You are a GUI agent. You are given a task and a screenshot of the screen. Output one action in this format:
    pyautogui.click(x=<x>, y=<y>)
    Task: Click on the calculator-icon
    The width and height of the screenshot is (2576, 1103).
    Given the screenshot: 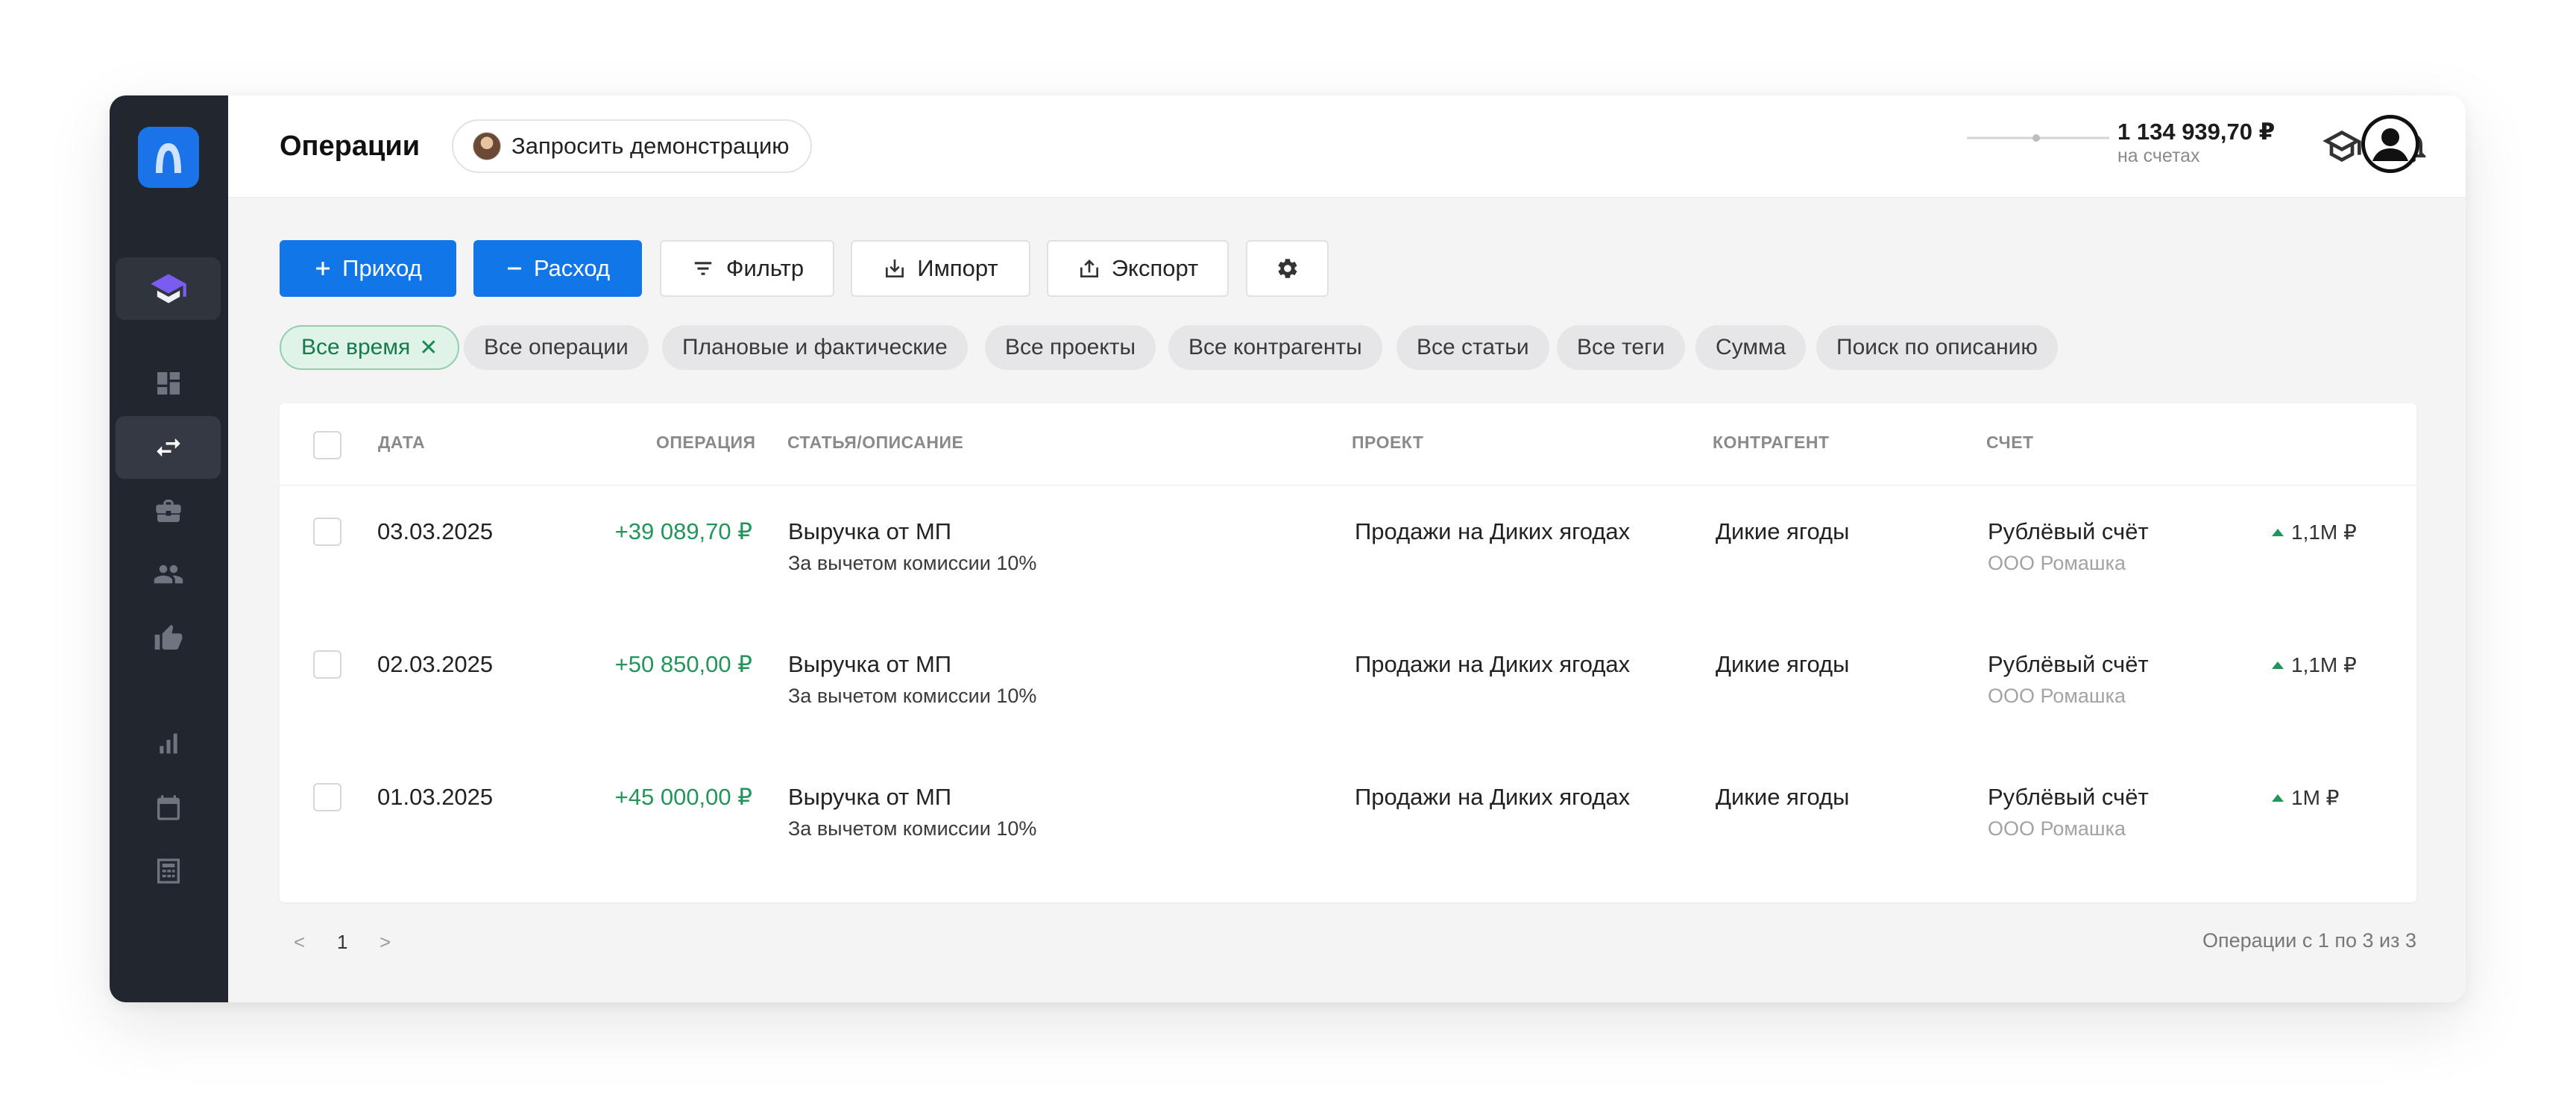 What is the action you would take?
    pyautogui.click(x=168, y=871)
    